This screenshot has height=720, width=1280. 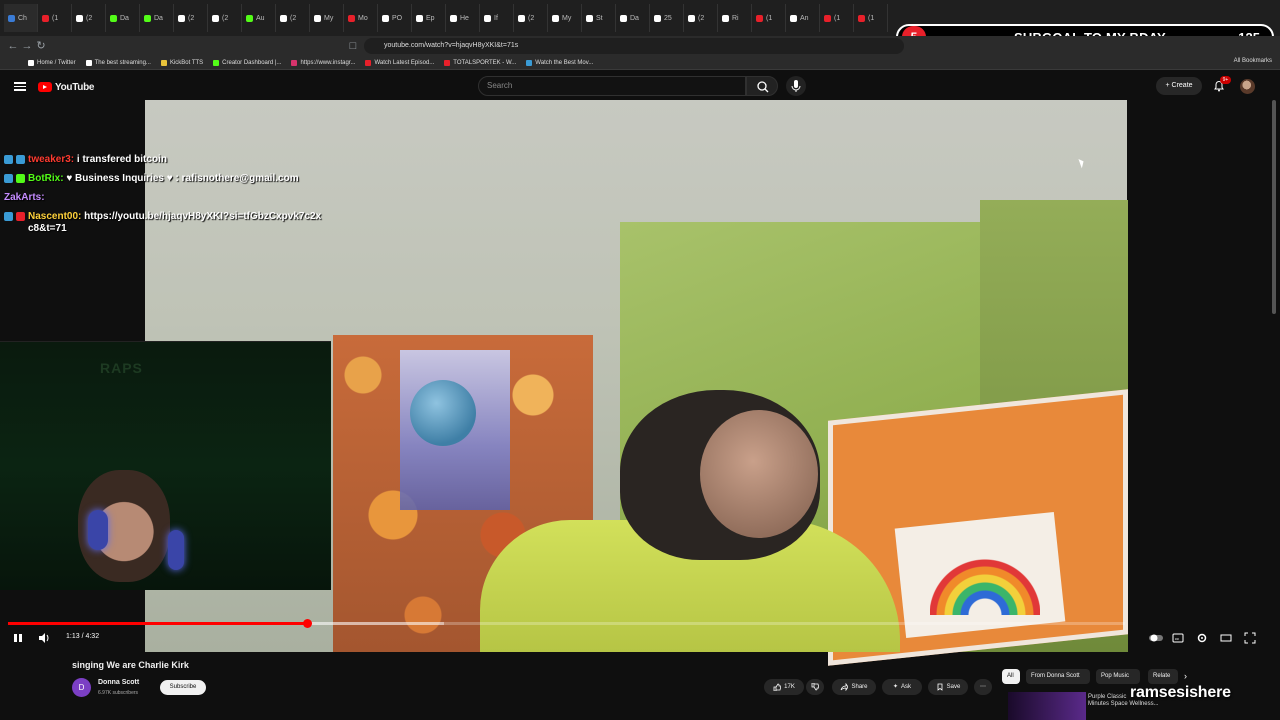 I want to click on all-bookmarks-link: All Bookmarks, so click(x=1253, y=61).